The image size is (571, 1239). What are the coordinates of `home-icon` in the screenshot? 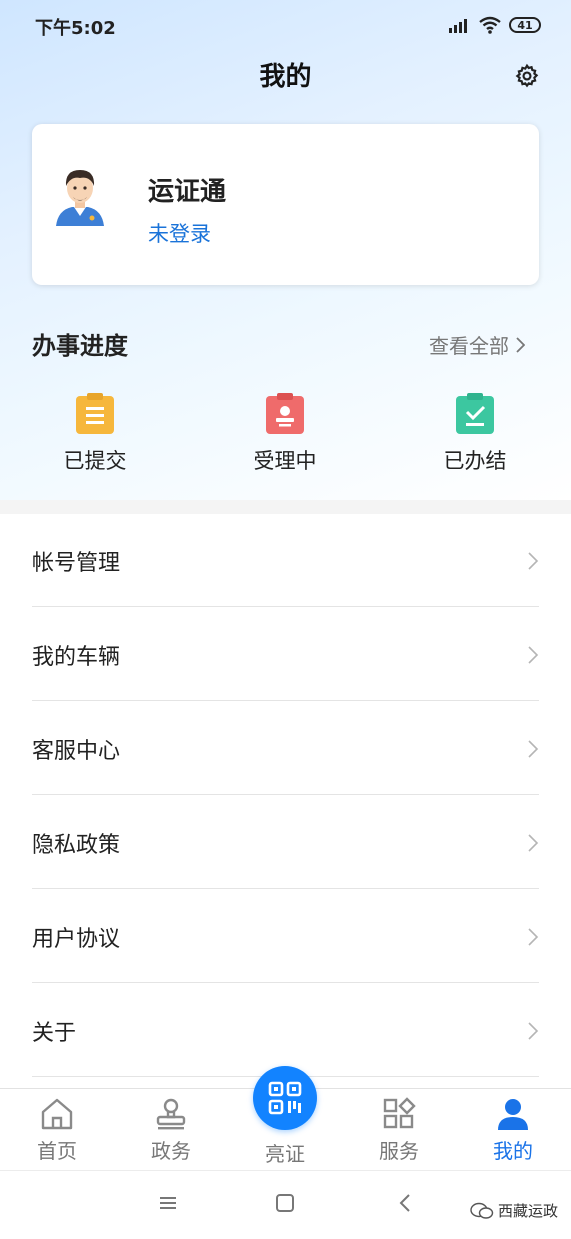 It's located at (57, 1114).